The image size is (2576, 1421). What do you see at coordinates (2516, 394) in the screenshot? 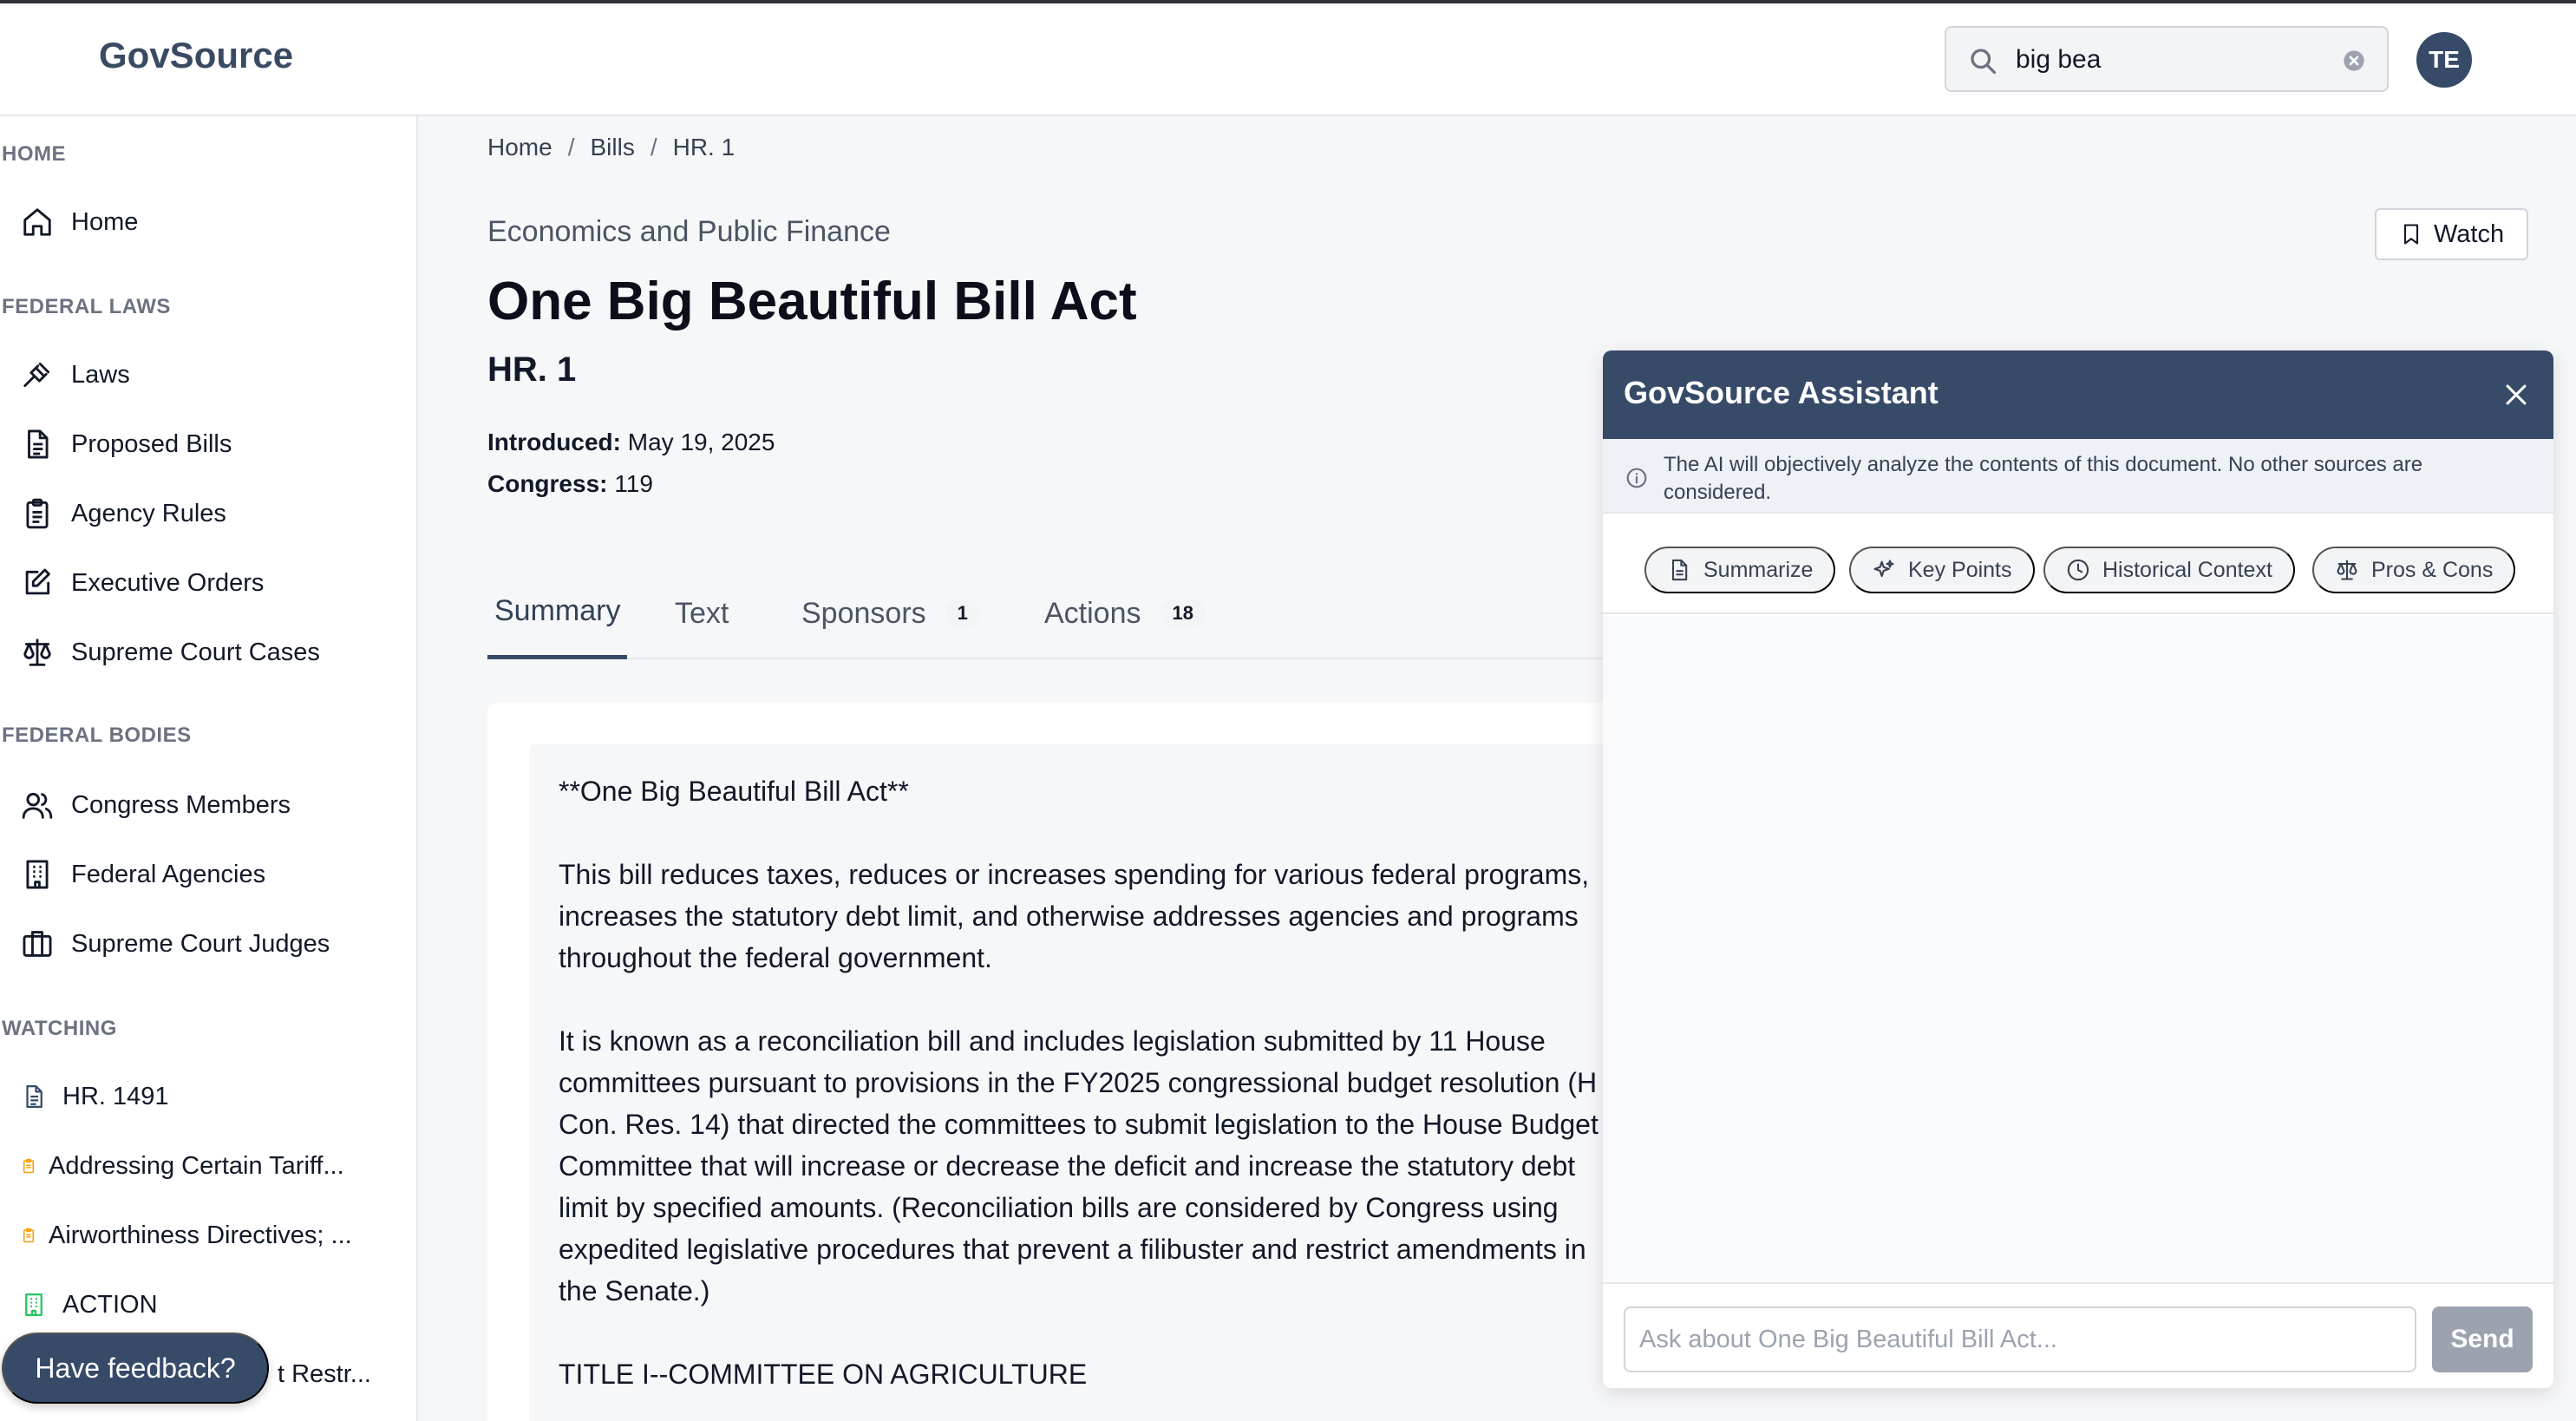
I see `close-icon` at bounding box center [2516, 394].